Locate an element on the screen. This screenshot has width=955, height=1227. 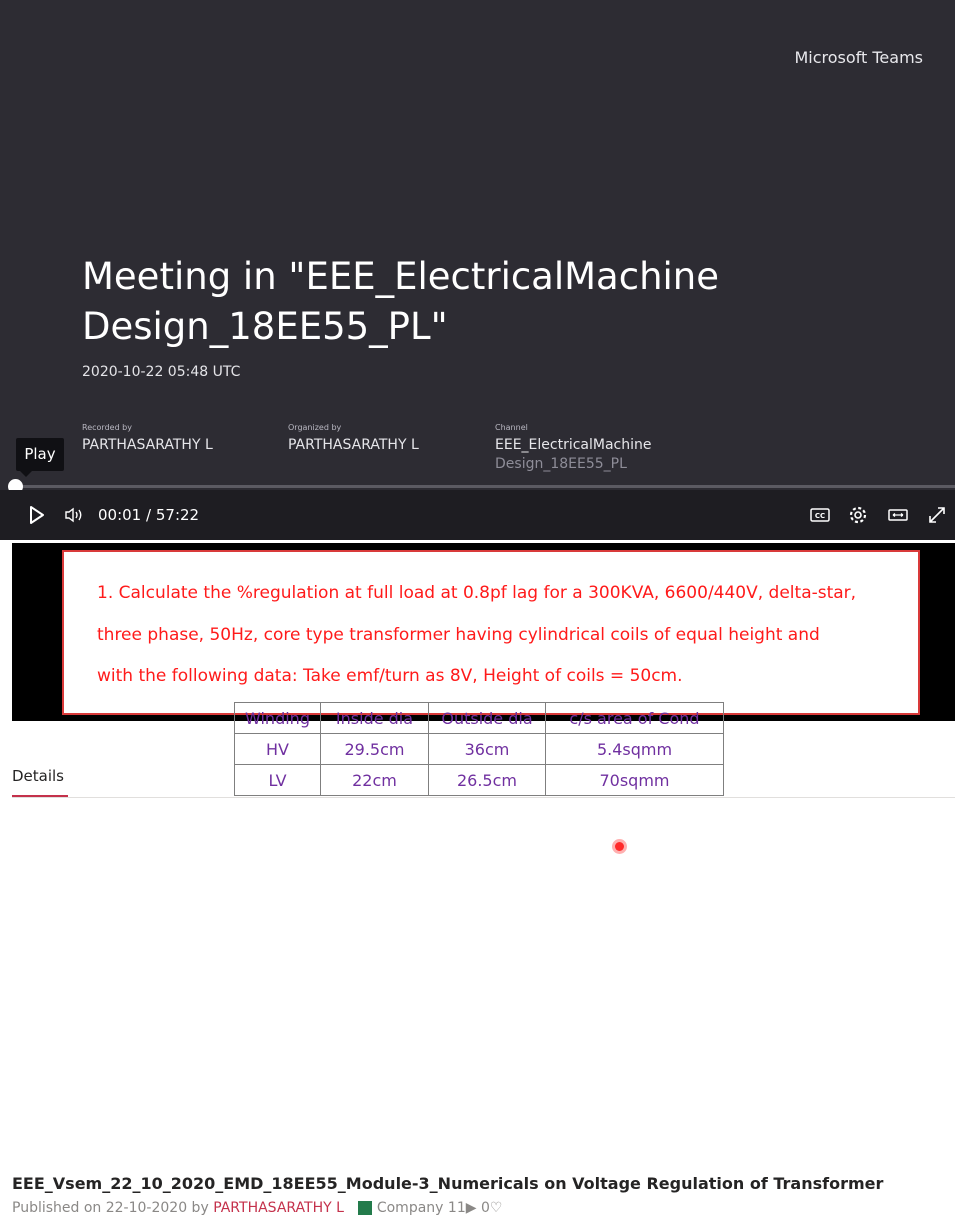
settings-icon is located at coordinates (858, 515).